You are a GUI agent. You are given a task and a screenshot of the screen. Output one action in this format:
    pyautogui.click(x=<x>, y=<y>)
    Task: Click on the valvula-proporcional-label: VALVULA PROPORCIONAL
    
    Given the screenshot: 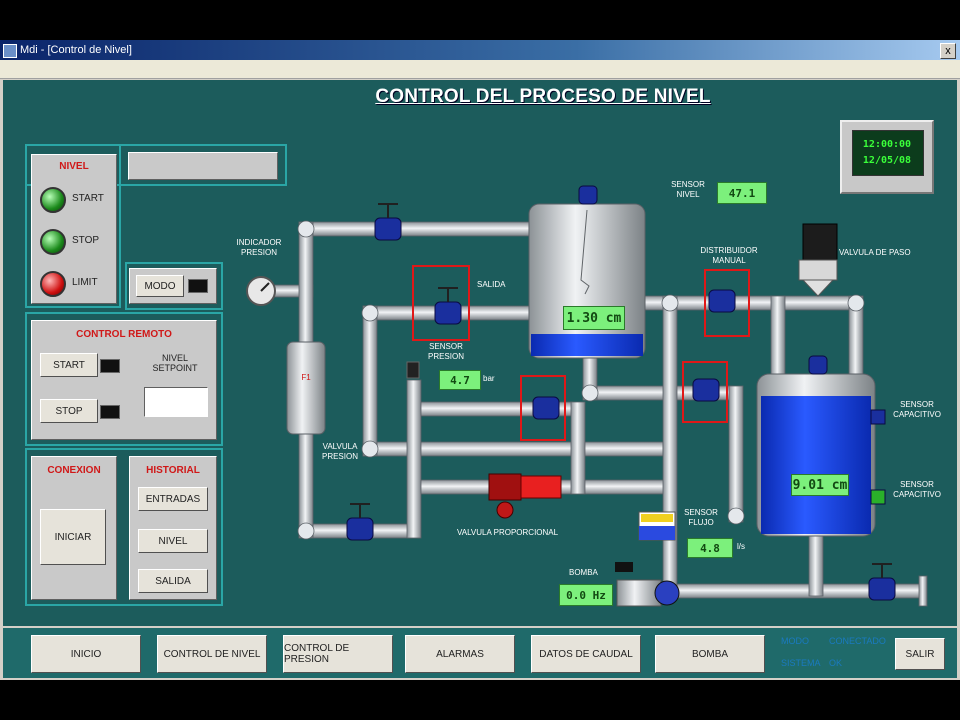 What is the action you would take?
    pyautogui.click(x=508, y=532)
    